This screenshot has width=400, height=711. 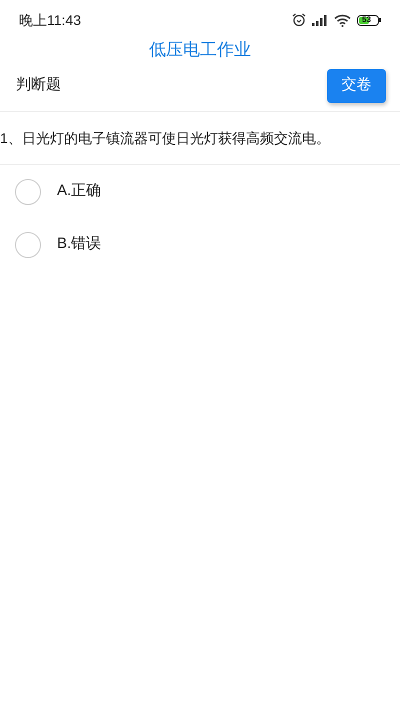 What do you see at coordinates (79, 244) in the screenshot?
I see `option-label: B.错误` at bounding box center [79, 244].